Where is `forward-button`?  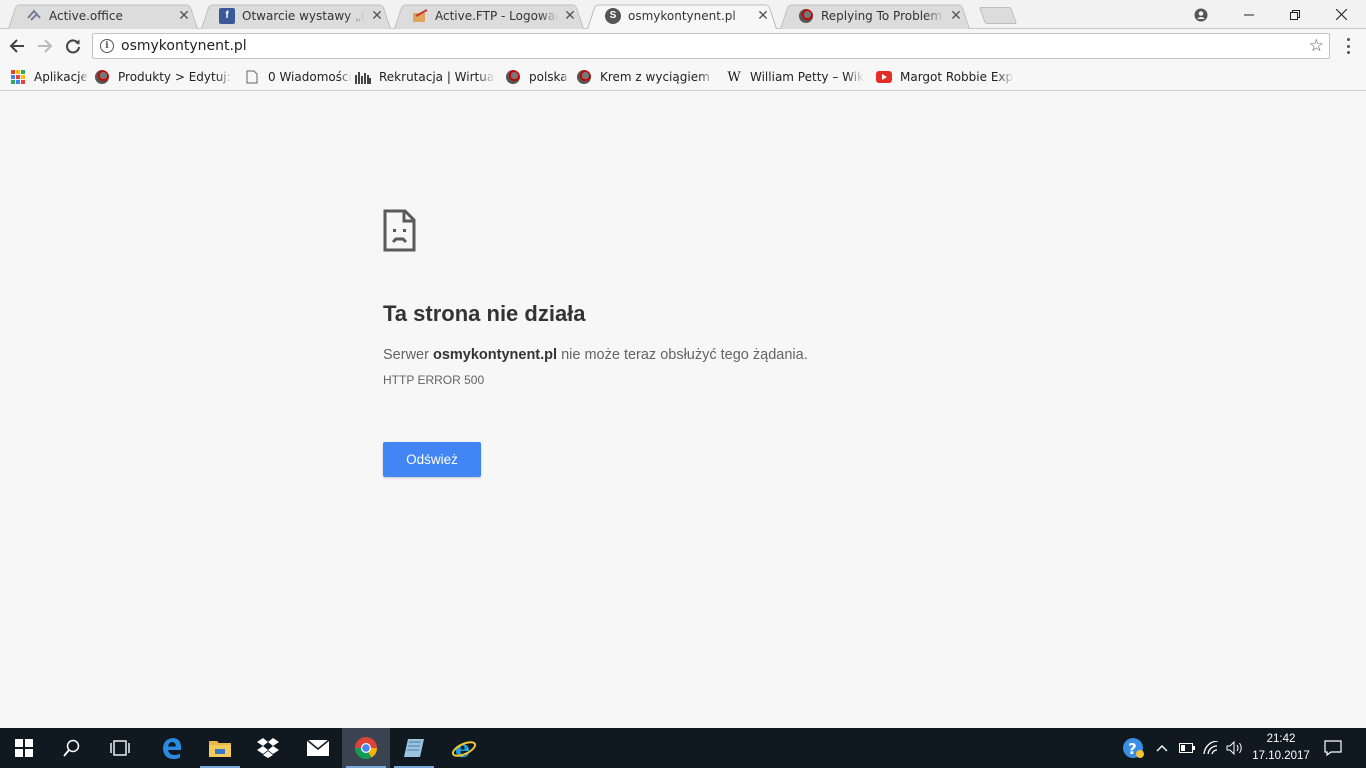
forward-button is located at coordinates (45, 46).